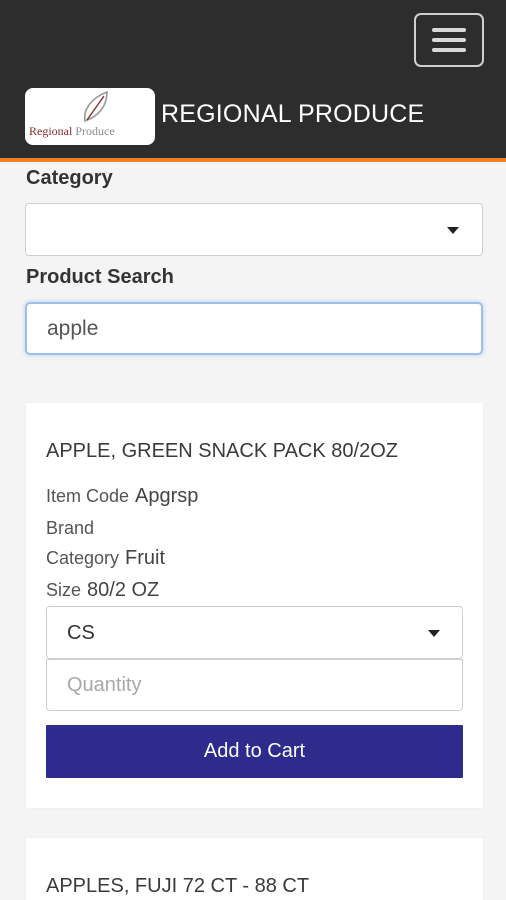 The image size is (506, 900). Describe the element at coordinates (292, 114) in the screenshot. I see `site-title: REGIONAL PRODUCE` at that location.